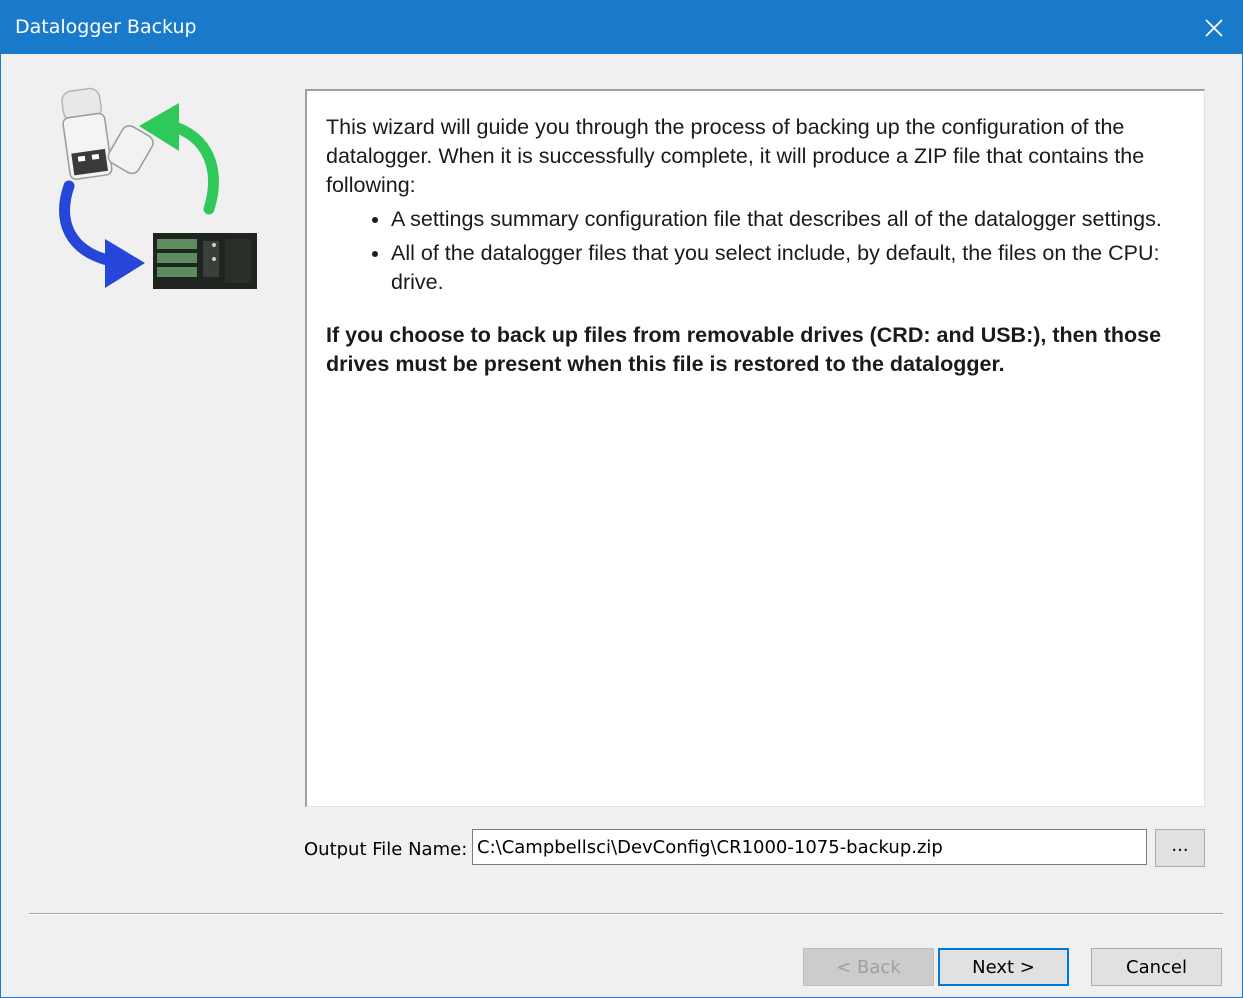  Describe the element at coordinates (106, 27) in the screenshot. I see `window-title: Datalogger Backup` at that location.